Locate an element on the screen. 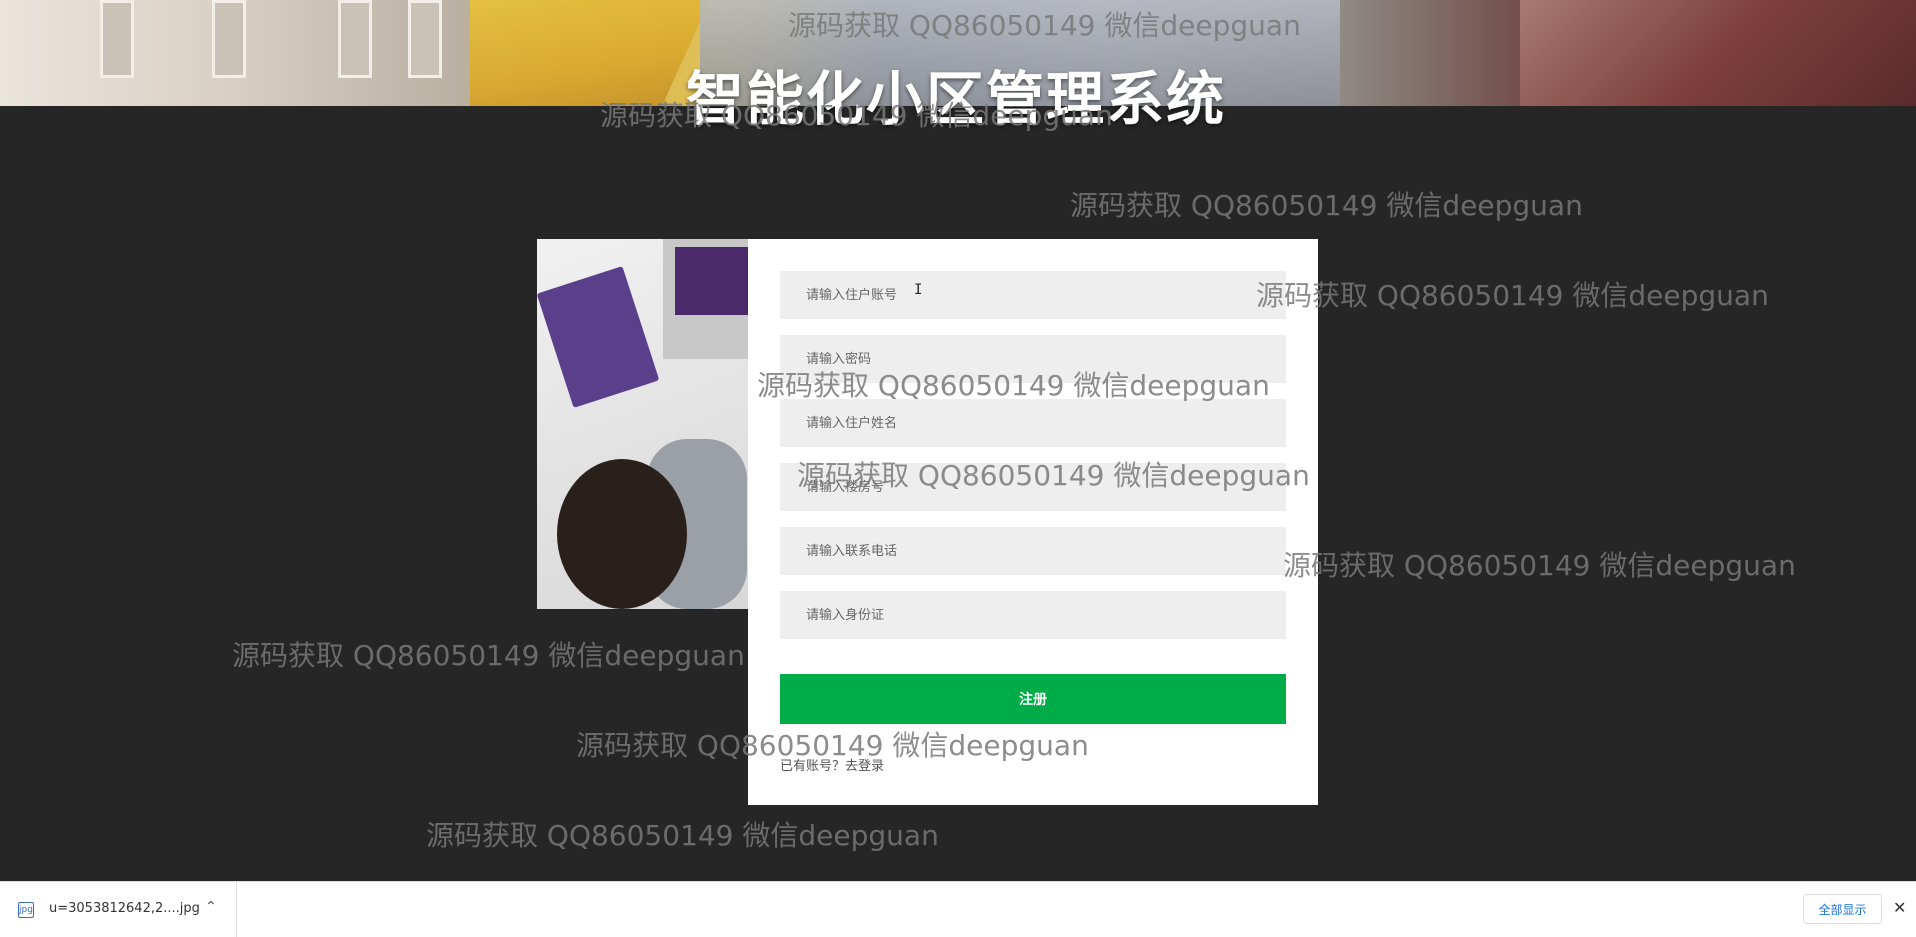  text-cursor-icon: I is located at coordinates (918, 290).